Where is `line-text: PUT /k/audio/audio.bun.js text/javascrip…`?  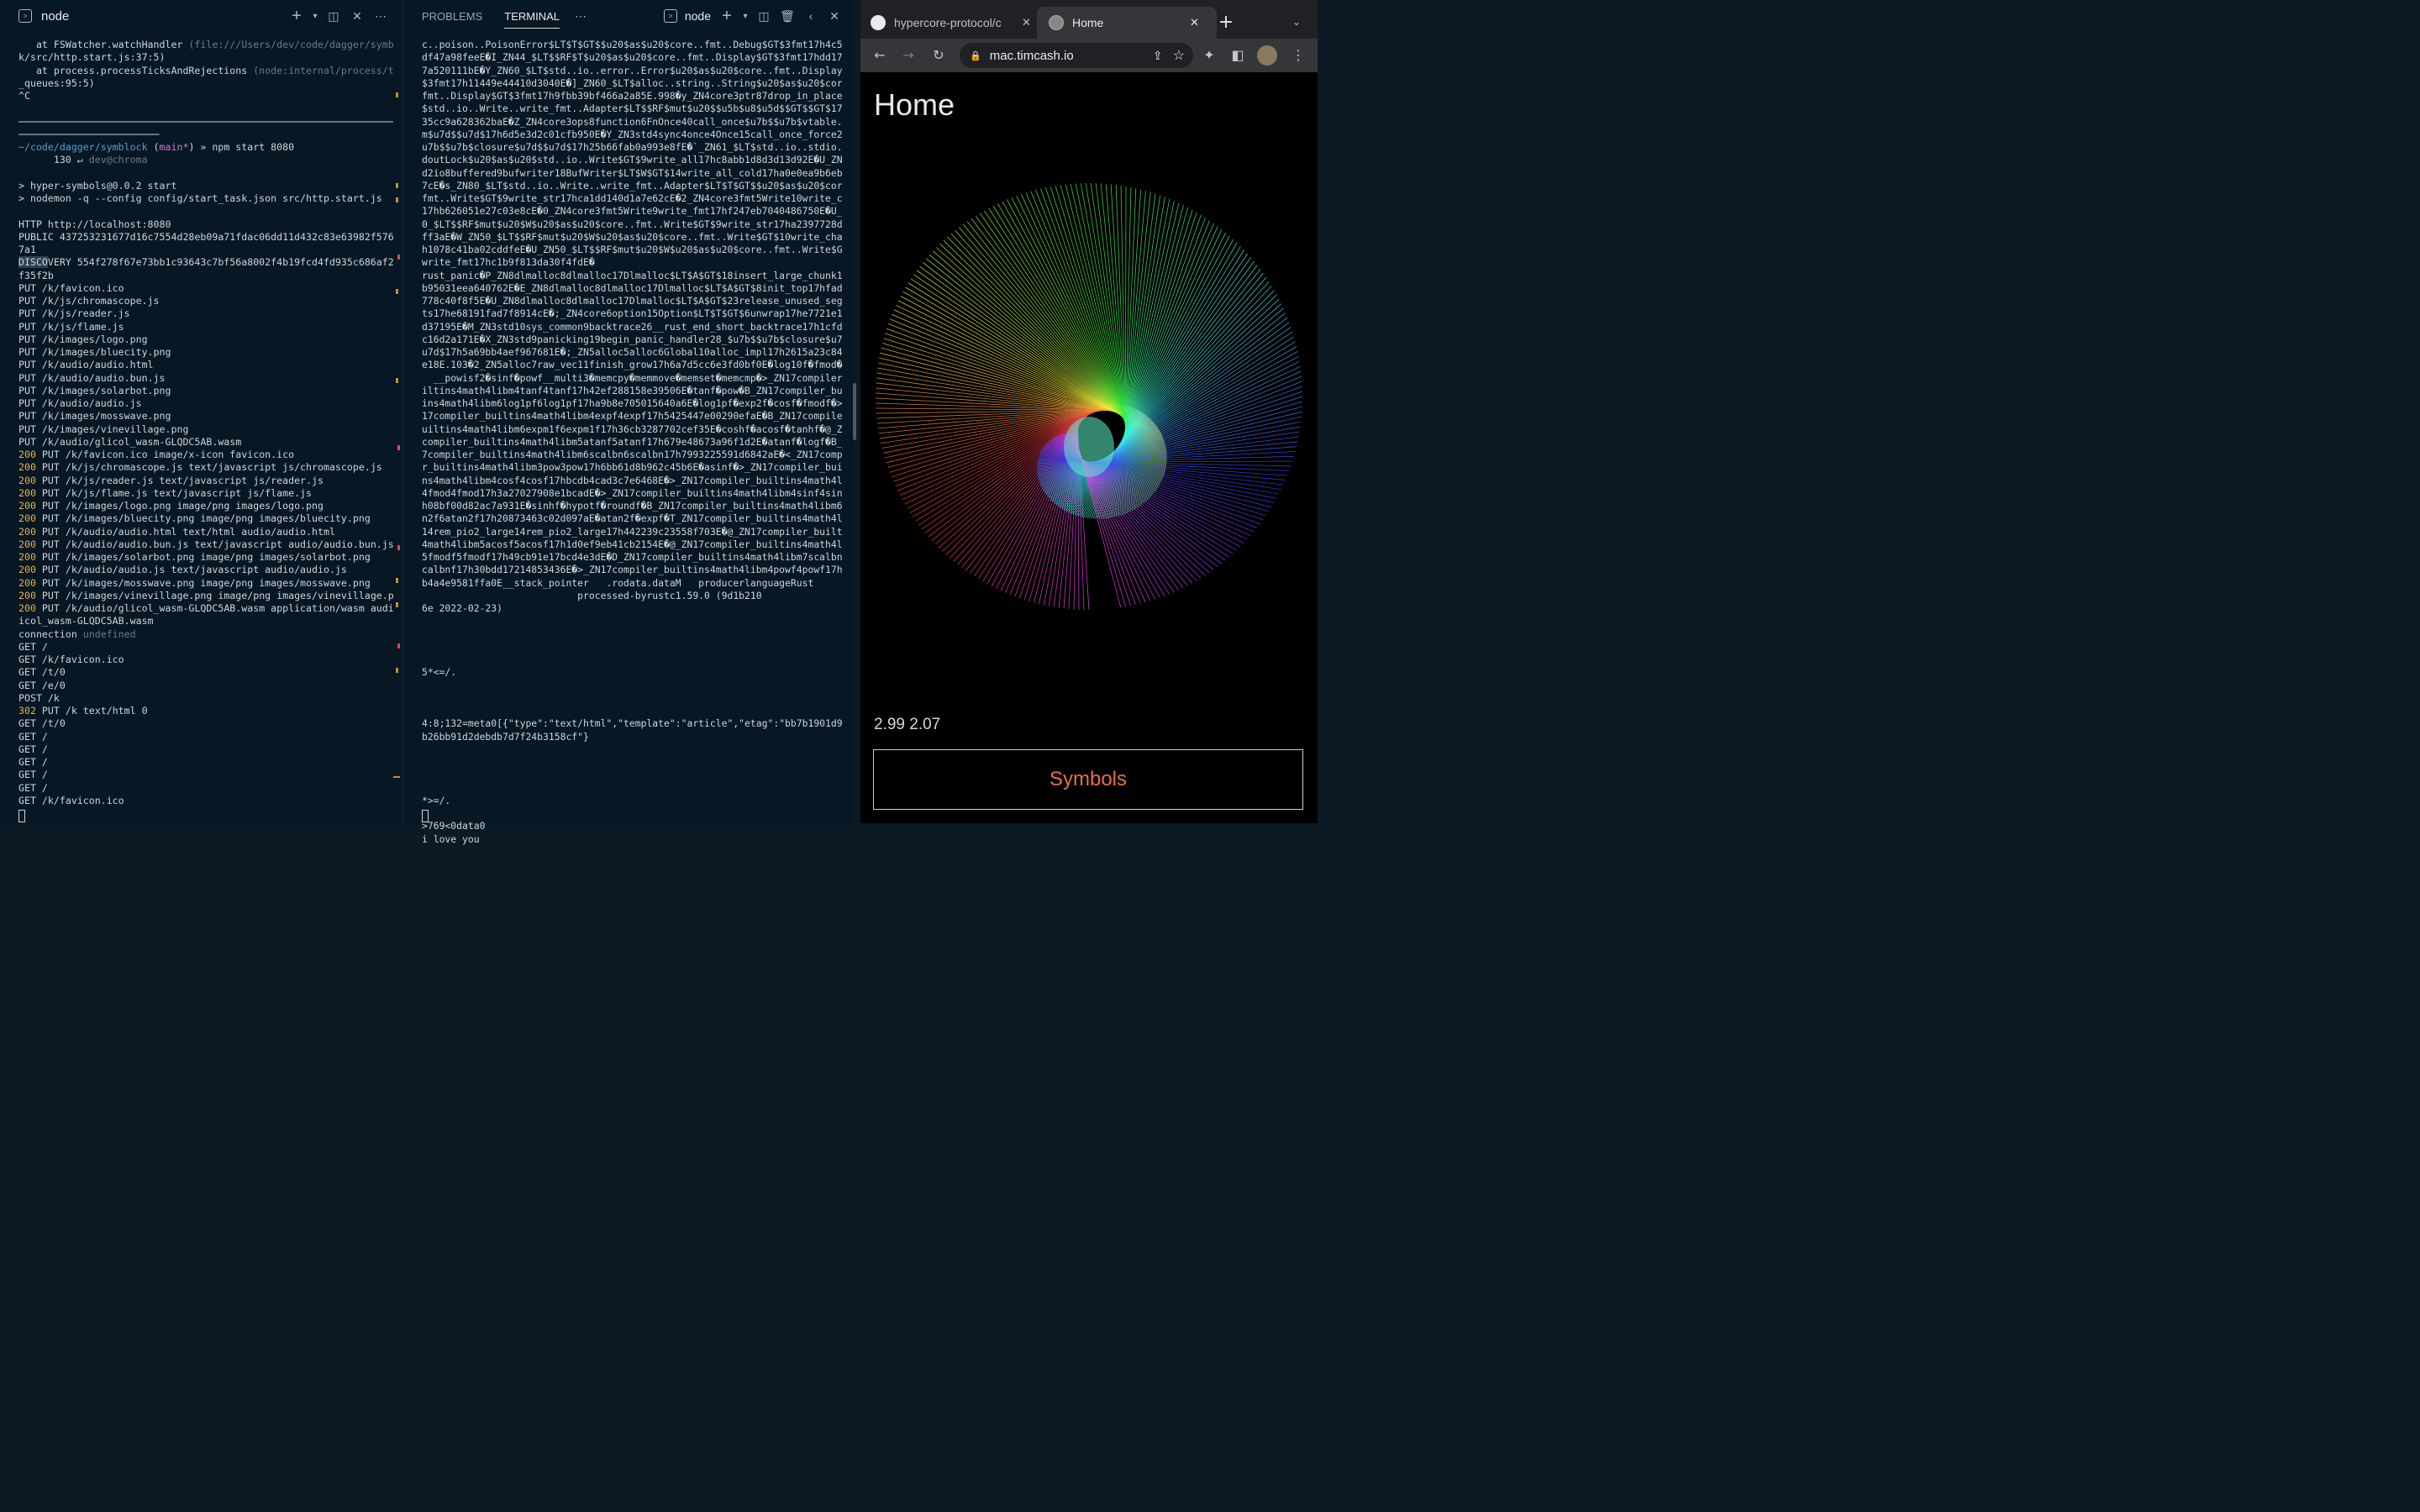 line-text: PUT /k/audio/audio.bun.js text/javascrip… is located at coordinates (214, 544).